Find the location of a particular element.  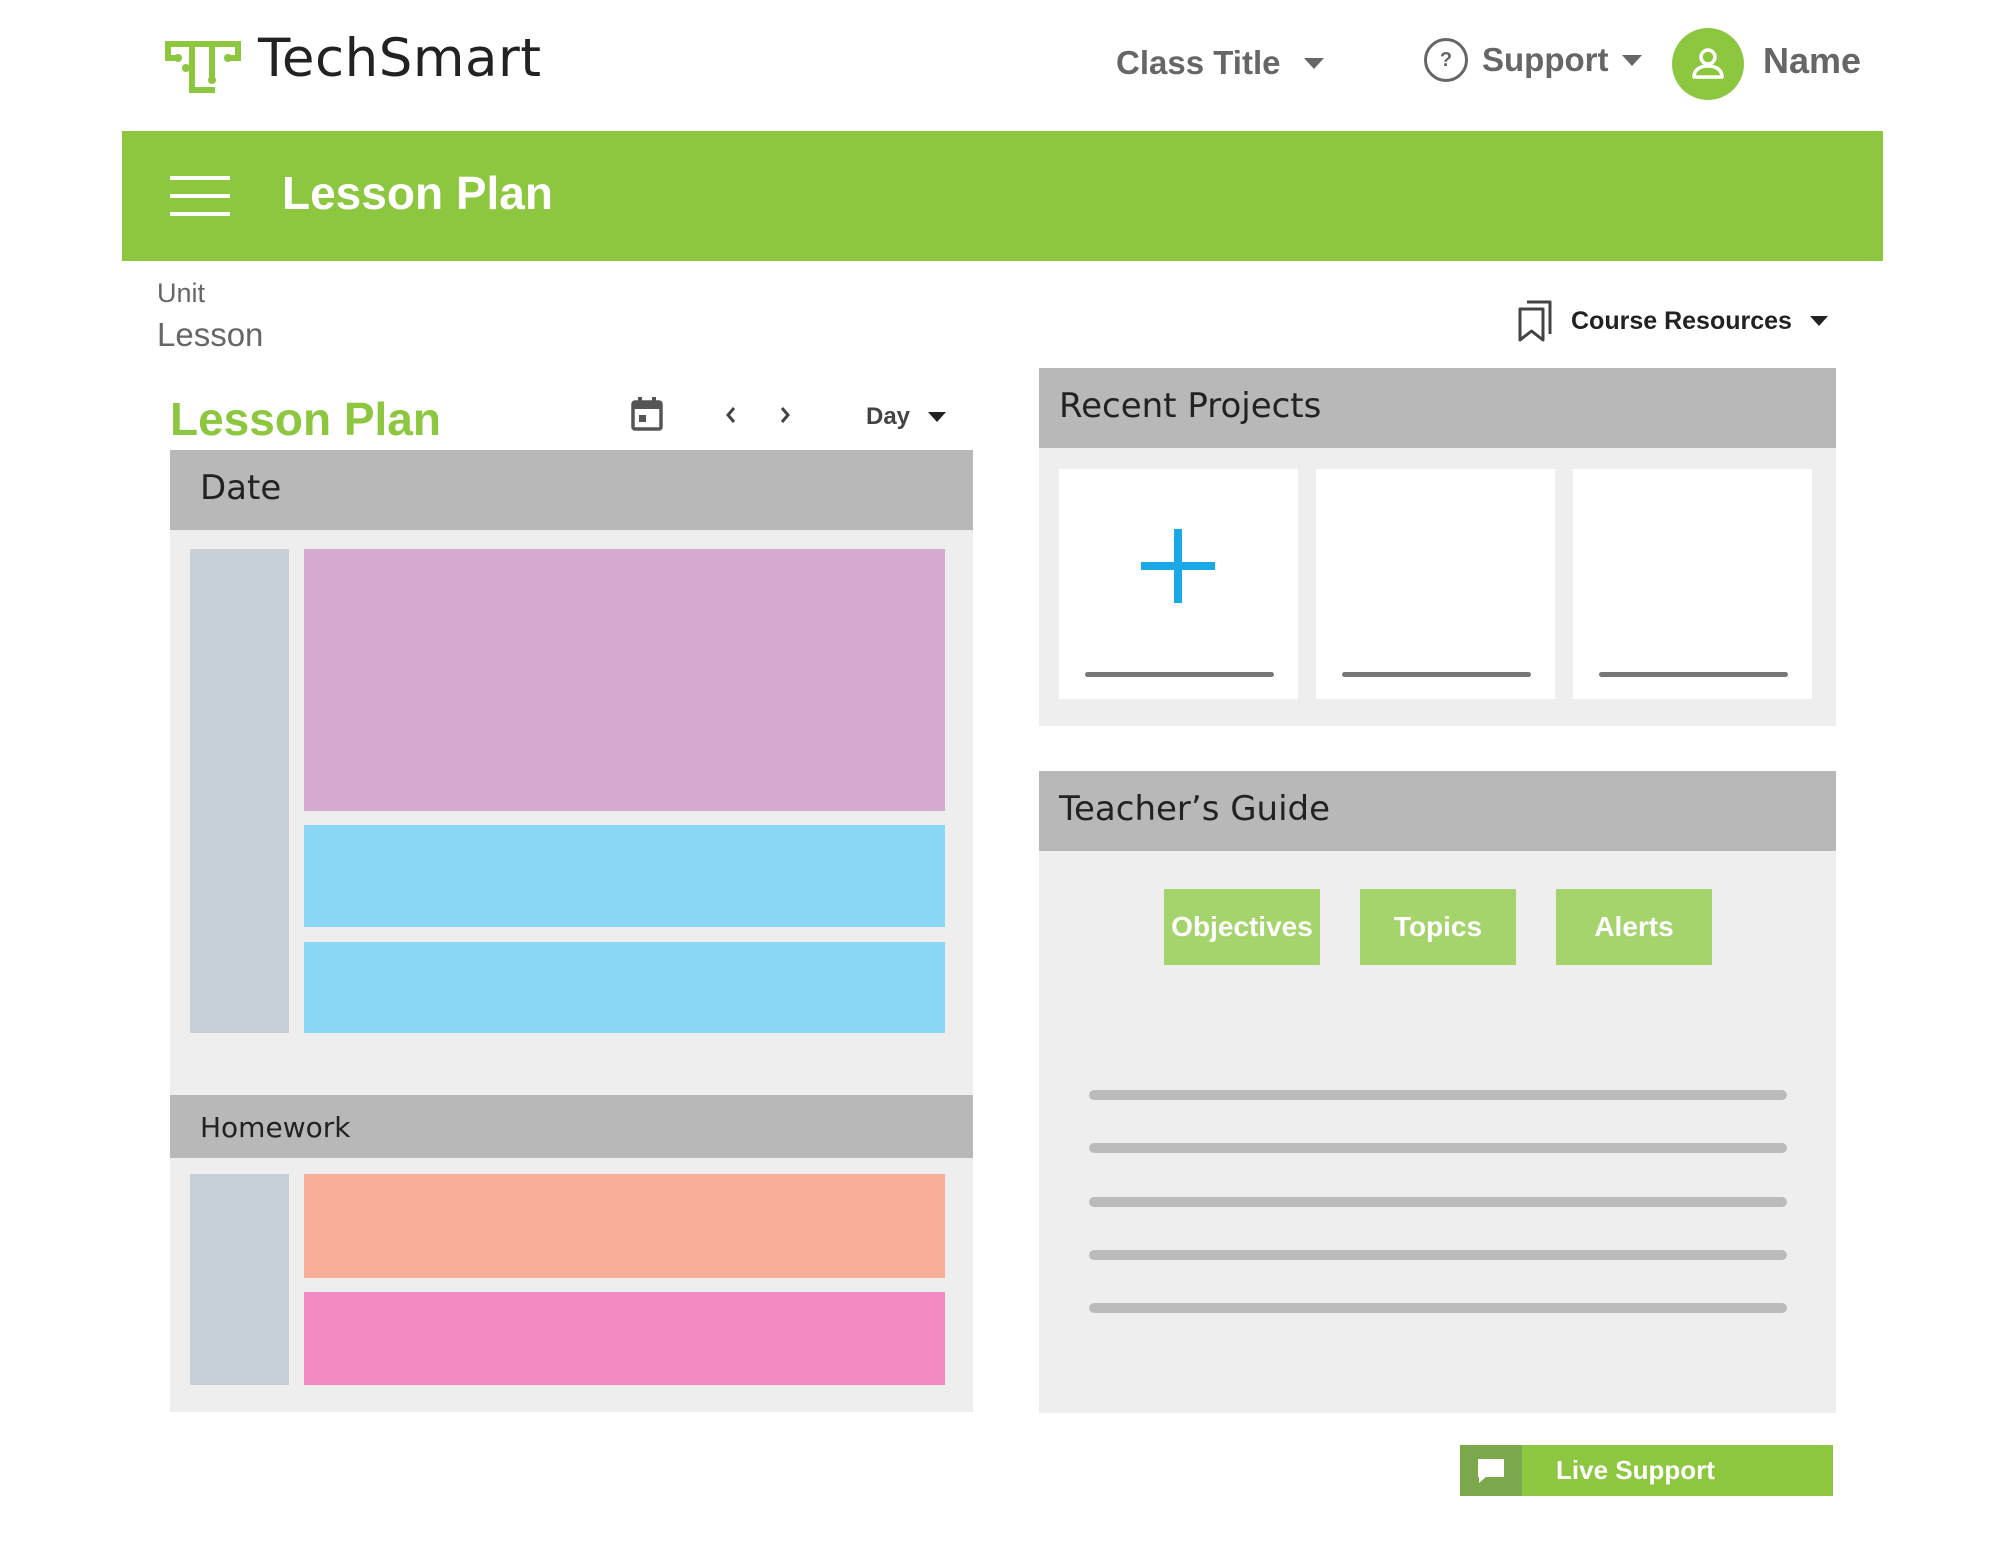

date-header is located at coordinates (571, 490).